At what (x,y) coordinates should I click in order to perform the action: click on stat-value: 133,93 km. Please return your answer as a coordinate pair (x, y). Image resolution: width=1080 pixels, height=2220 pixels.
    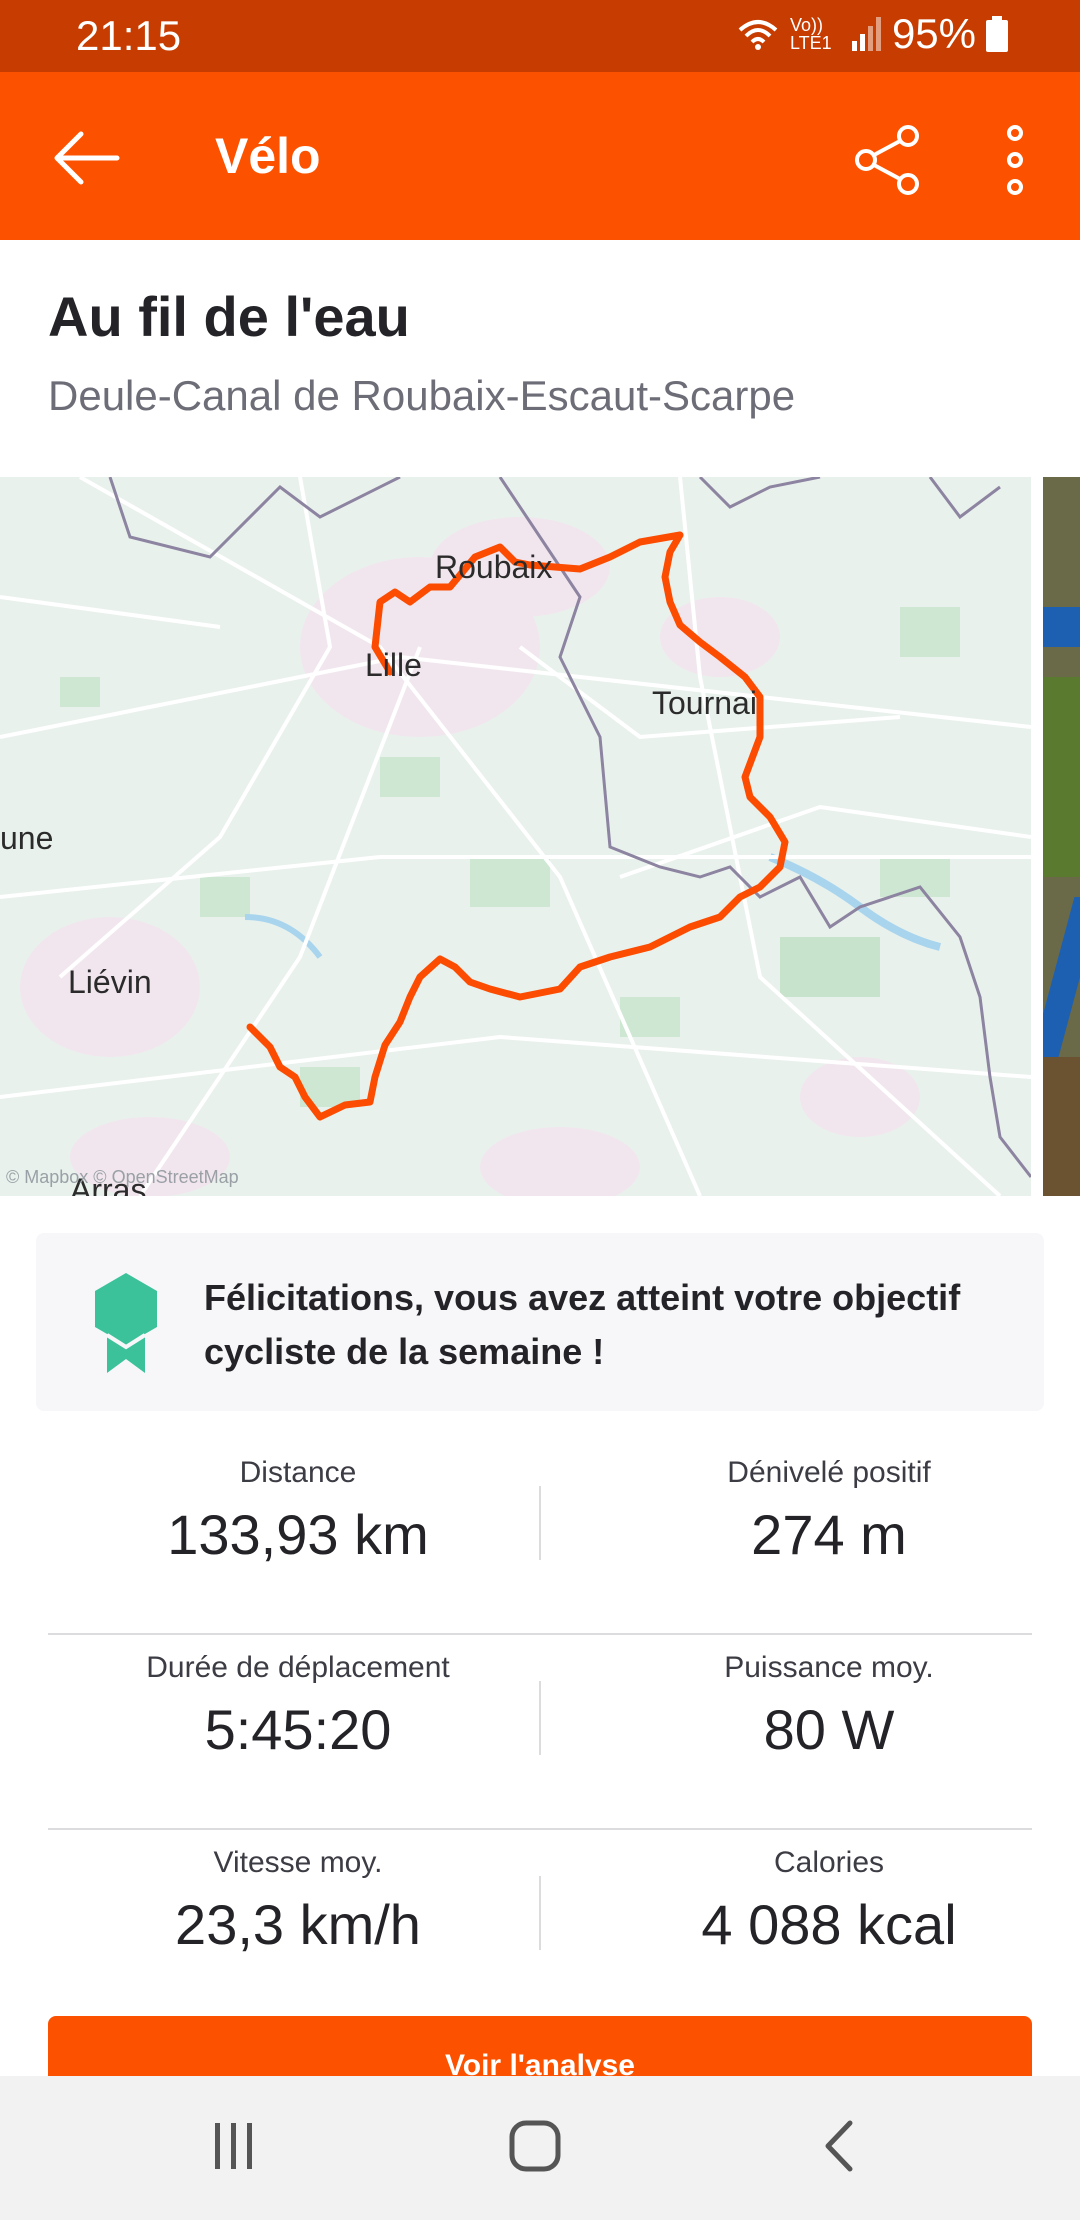
    Looking at the image, I should click on (298, 1534).